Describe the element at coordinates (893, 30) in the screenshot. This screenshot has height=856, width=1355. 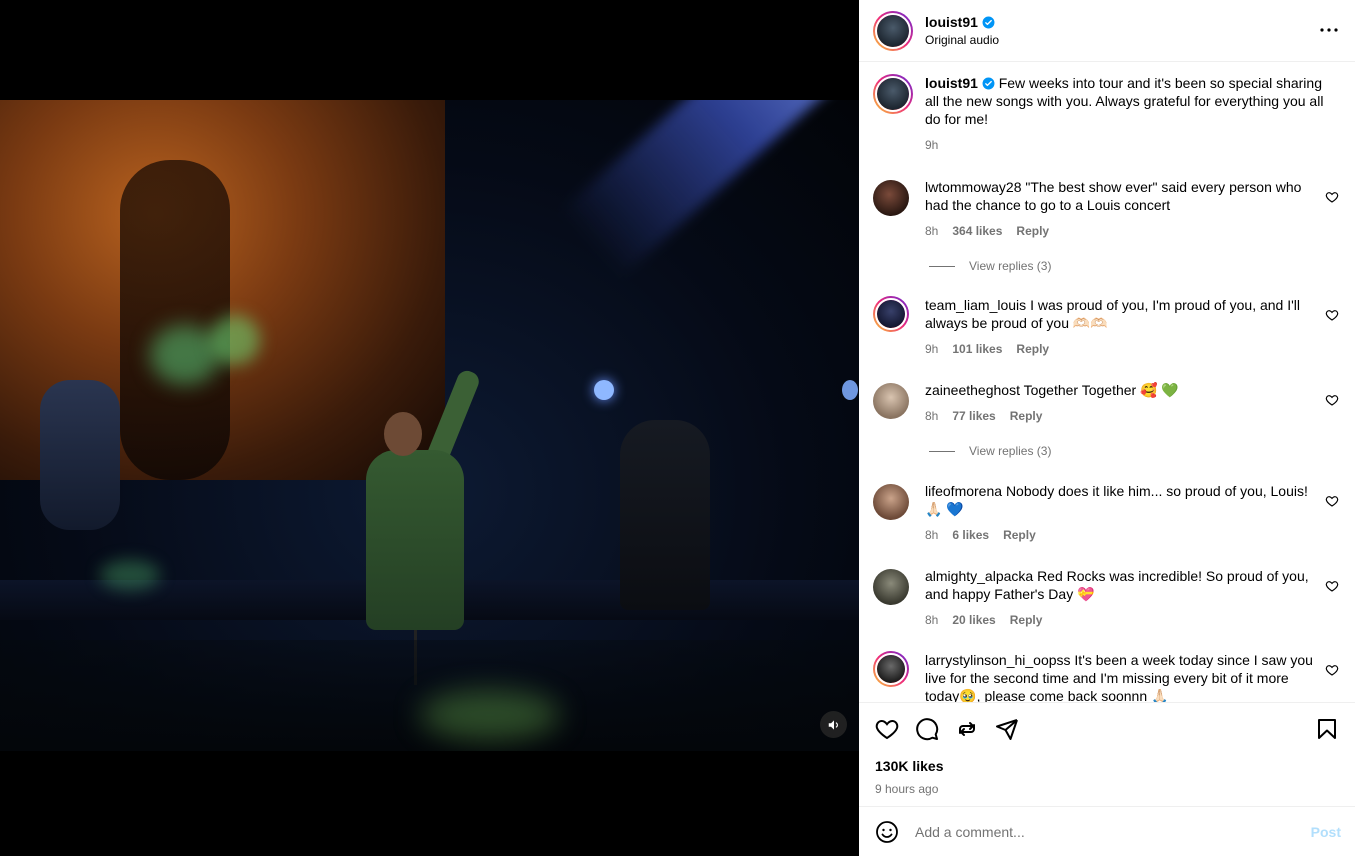
I see `author-avatar` at that location.